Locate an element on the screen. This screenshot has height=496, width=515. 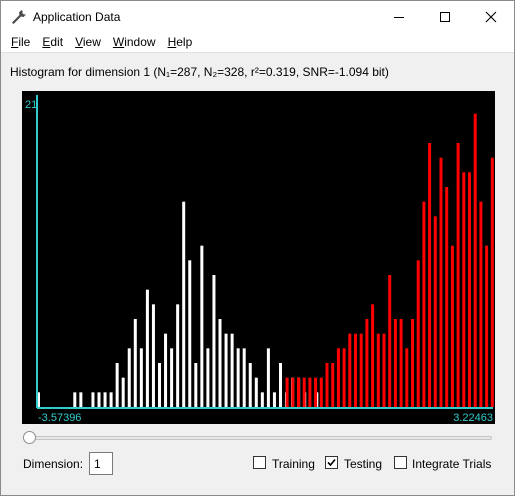
menu-file: File is located at coordinates (20, 42).